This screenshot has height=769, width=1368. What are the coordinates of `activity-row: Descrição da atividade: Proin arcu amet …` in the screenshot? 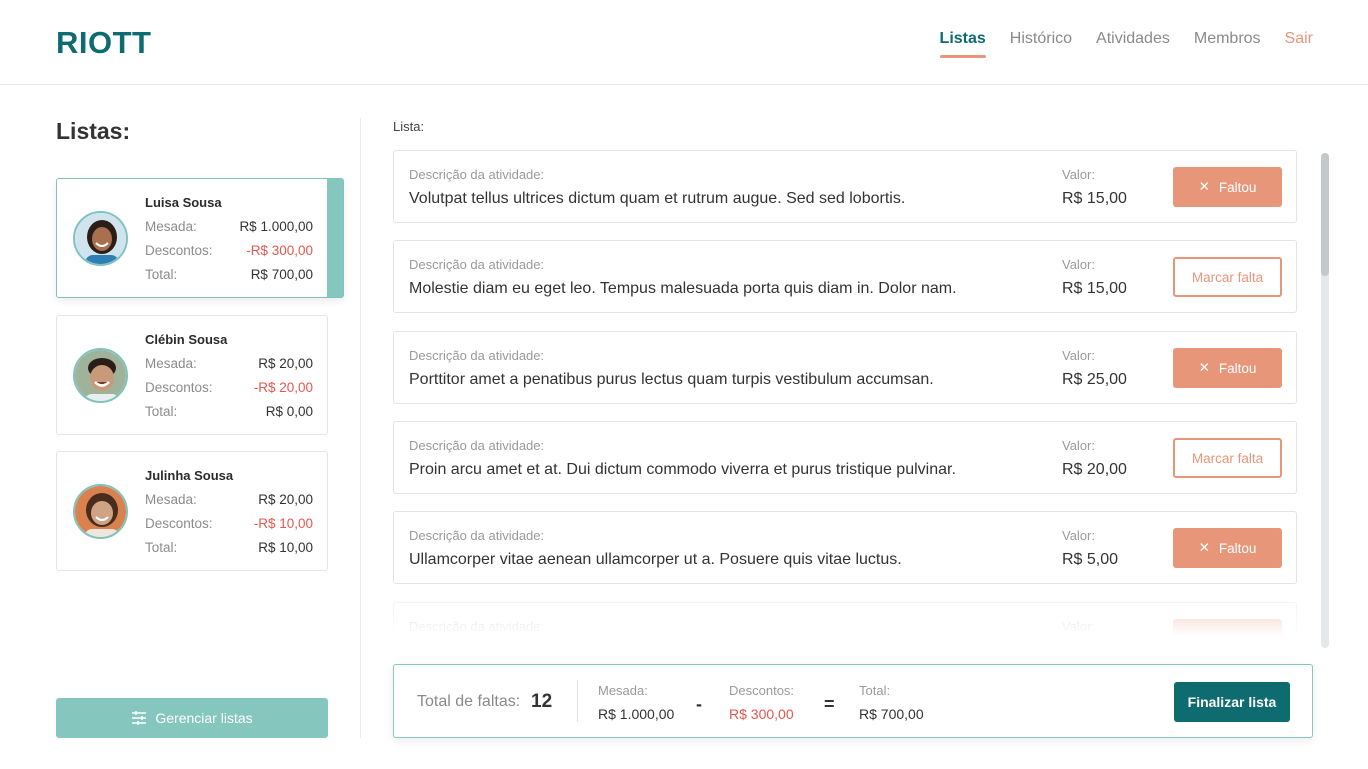 It's located at (845, 457).